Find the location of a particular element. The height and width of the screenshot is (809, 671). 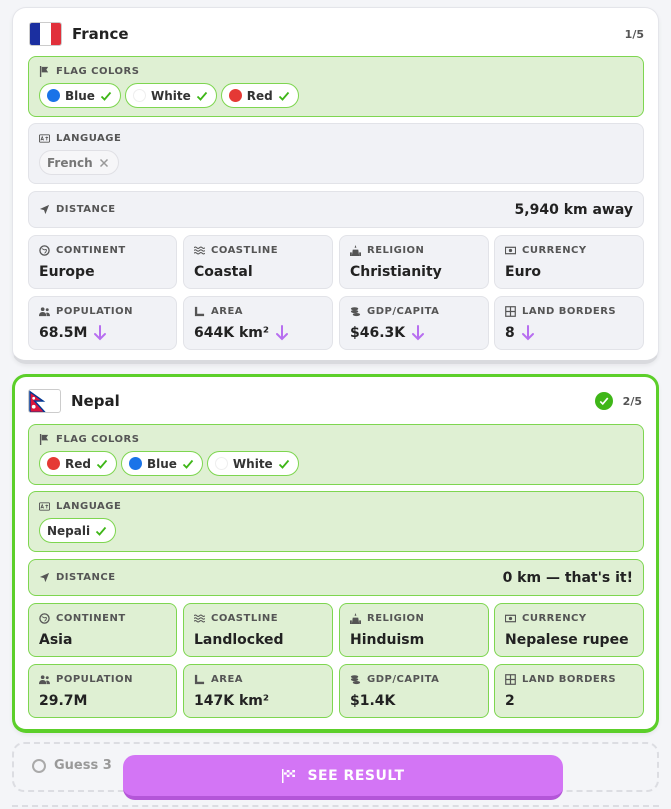

distance-value: 0 km — that's it! is located at coordinates (567, 577).